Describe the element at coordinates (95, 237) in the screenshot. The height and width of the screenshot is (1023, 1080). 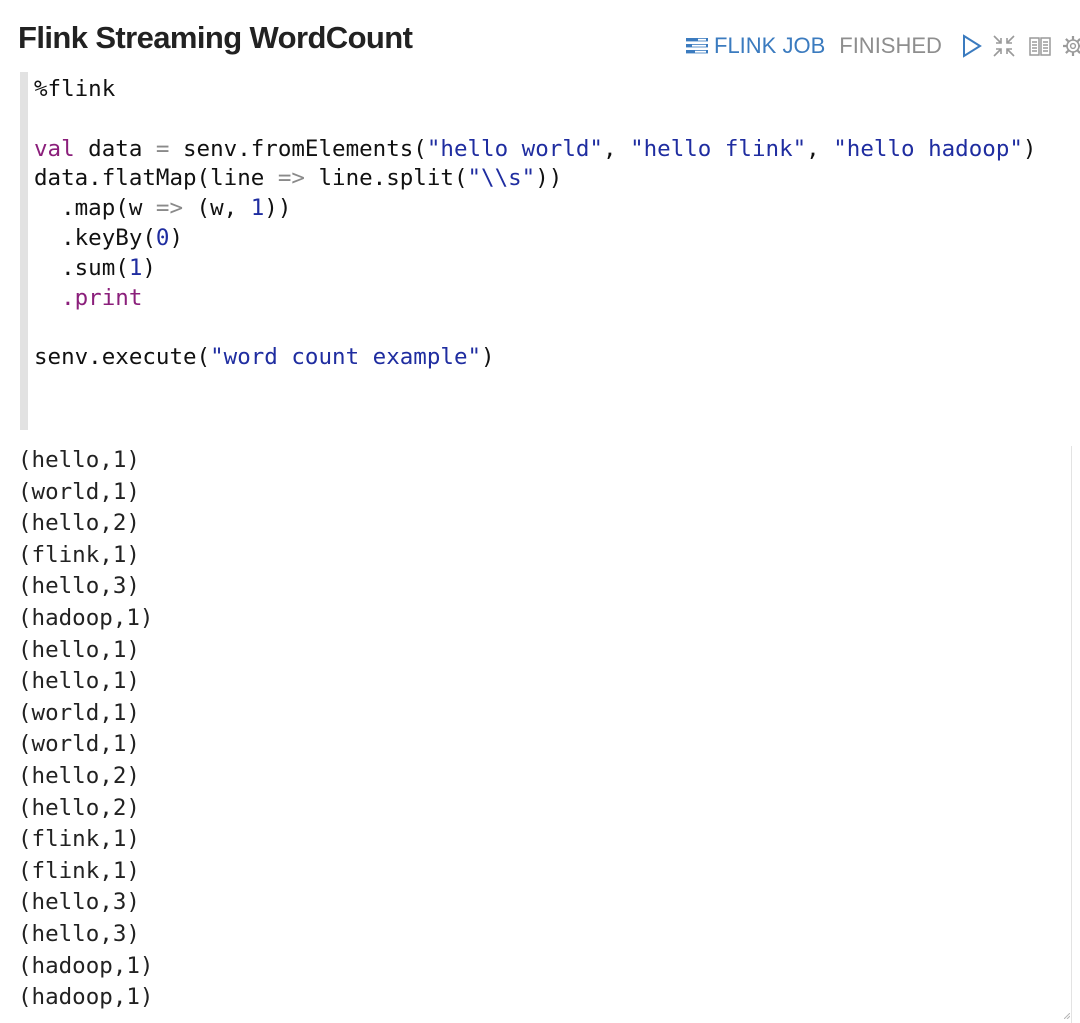
I see `code-token: .keyBy(` at that location.